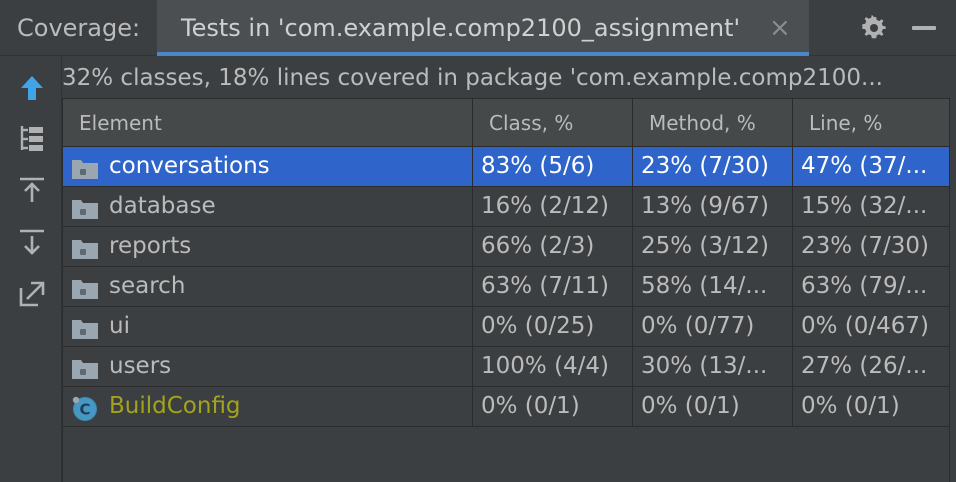 The width and height of the screenshot is (956, 482). Describe the element at coordinates (874, 28) in the screenshot. I see `gear-icon` at that location.